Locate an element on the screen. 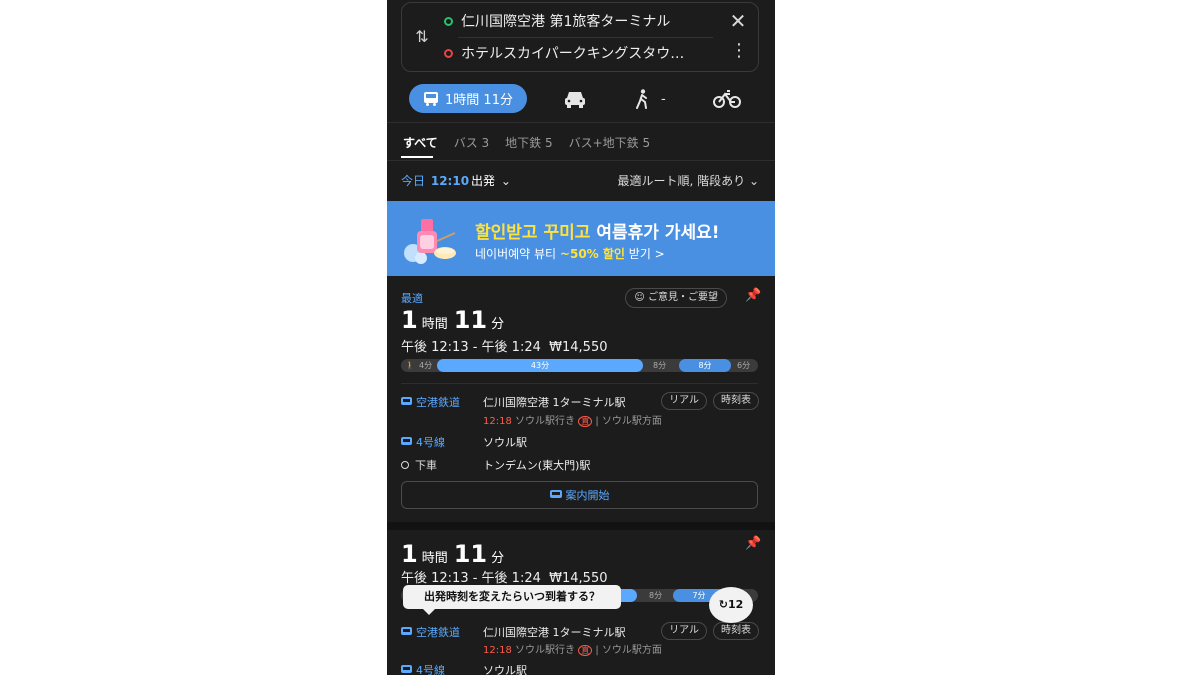  bus-segment: 8分 is located at coordinates (705, 365).